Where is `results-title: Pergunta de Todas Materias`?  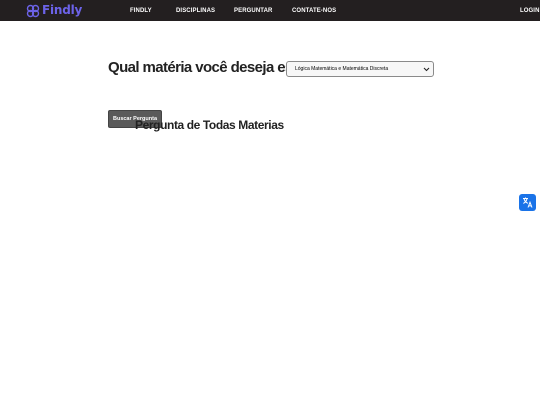
results-title: Pergunta de Todas Materias is located at coordinates (209, 125).